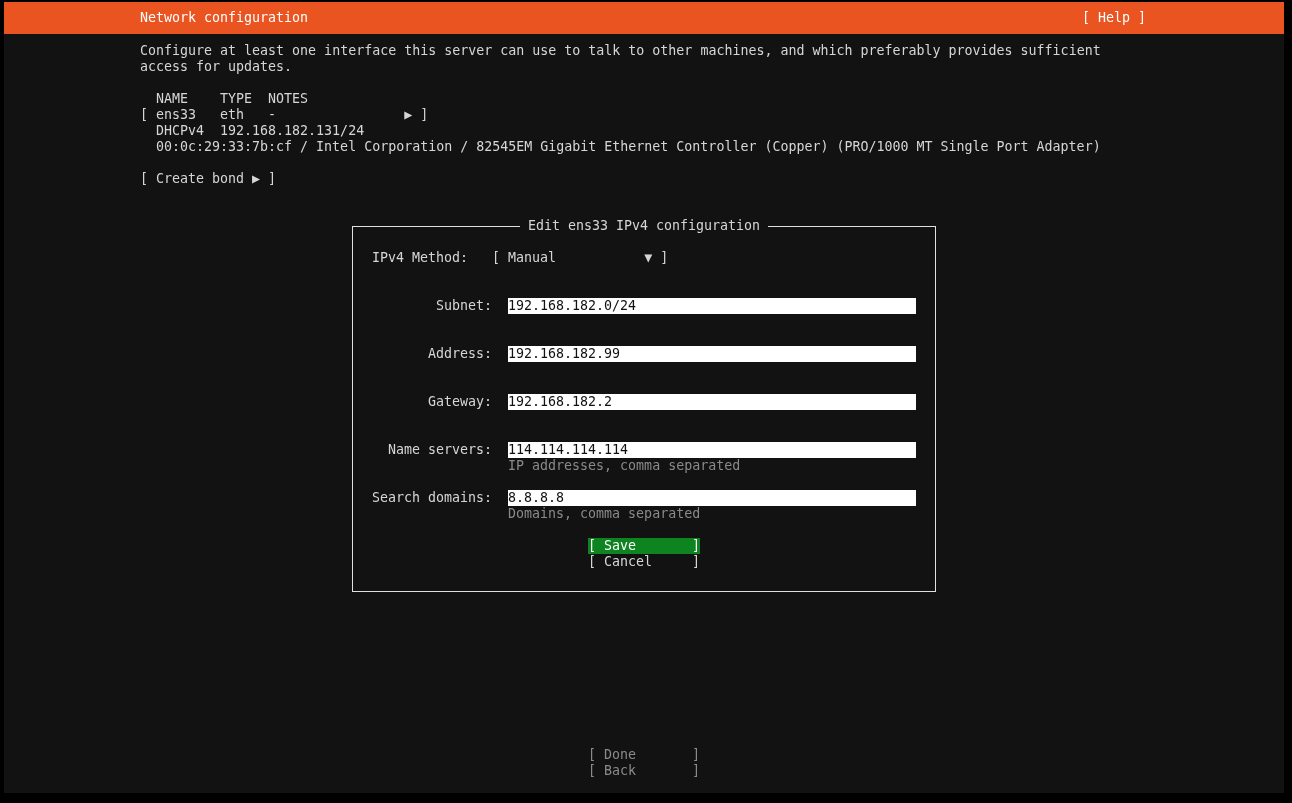 The height and width of the screenshot is (803, 1292). I want to click on field-hint: IP addresses, comma separated, so click(625, 466).